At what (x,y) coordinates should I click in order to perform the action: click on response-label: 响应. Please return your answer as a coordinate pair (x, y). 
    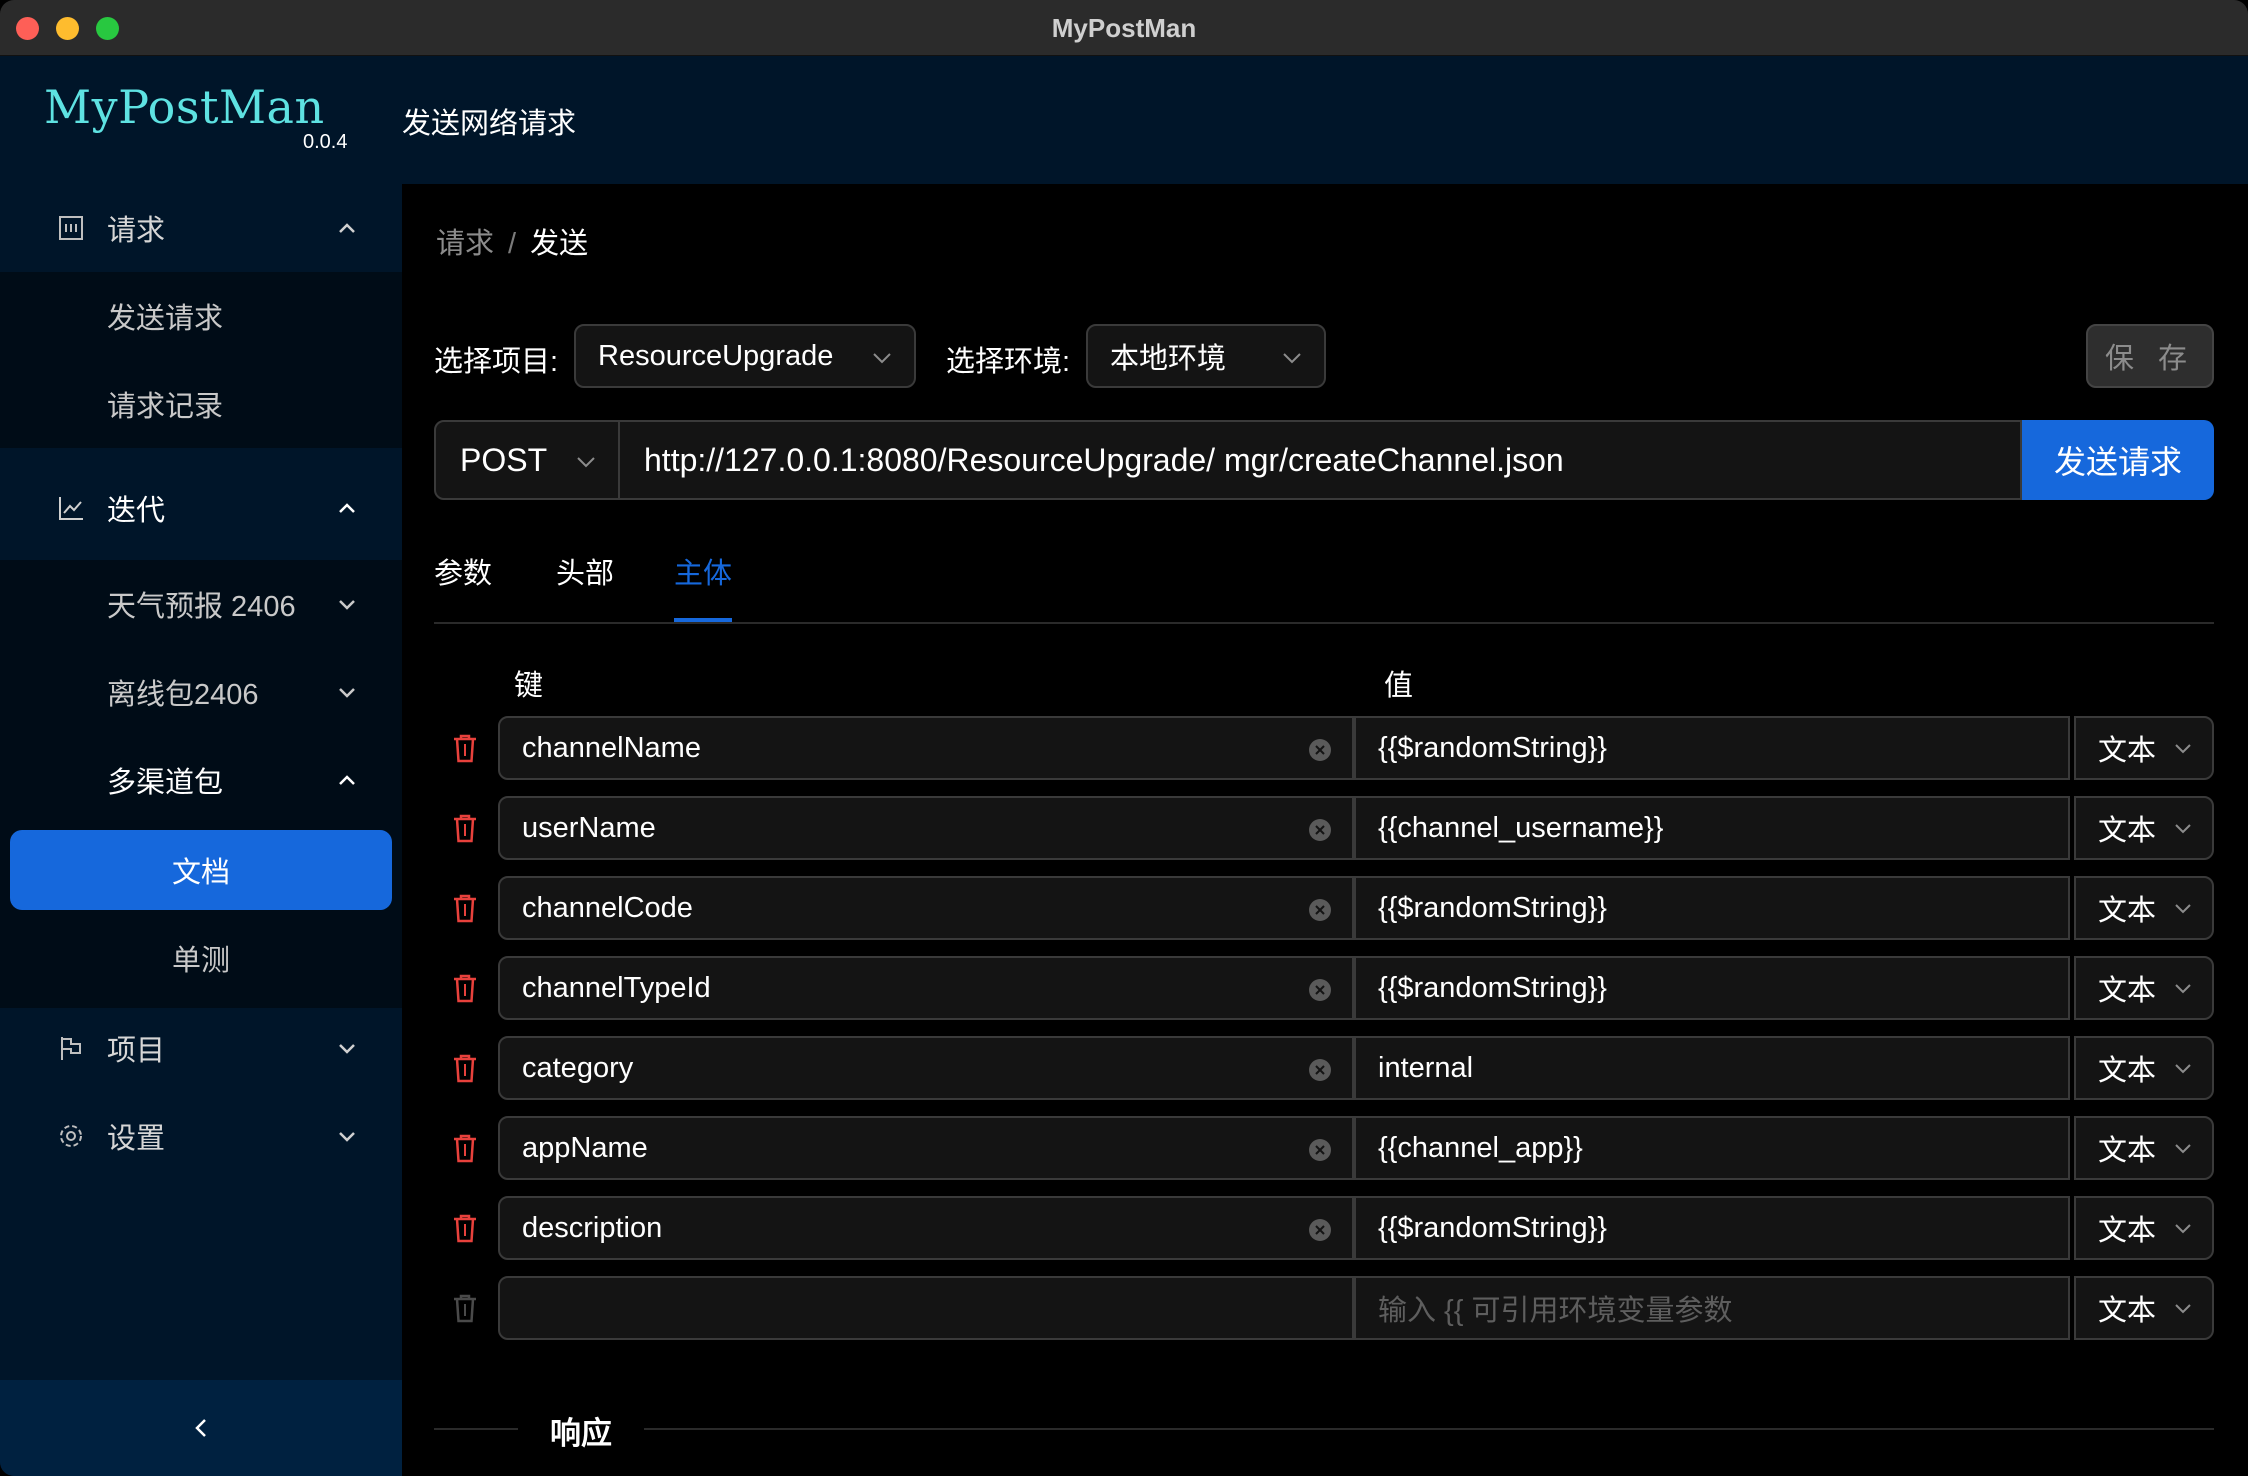
    Looking at the image, I should click on (581, 1430).